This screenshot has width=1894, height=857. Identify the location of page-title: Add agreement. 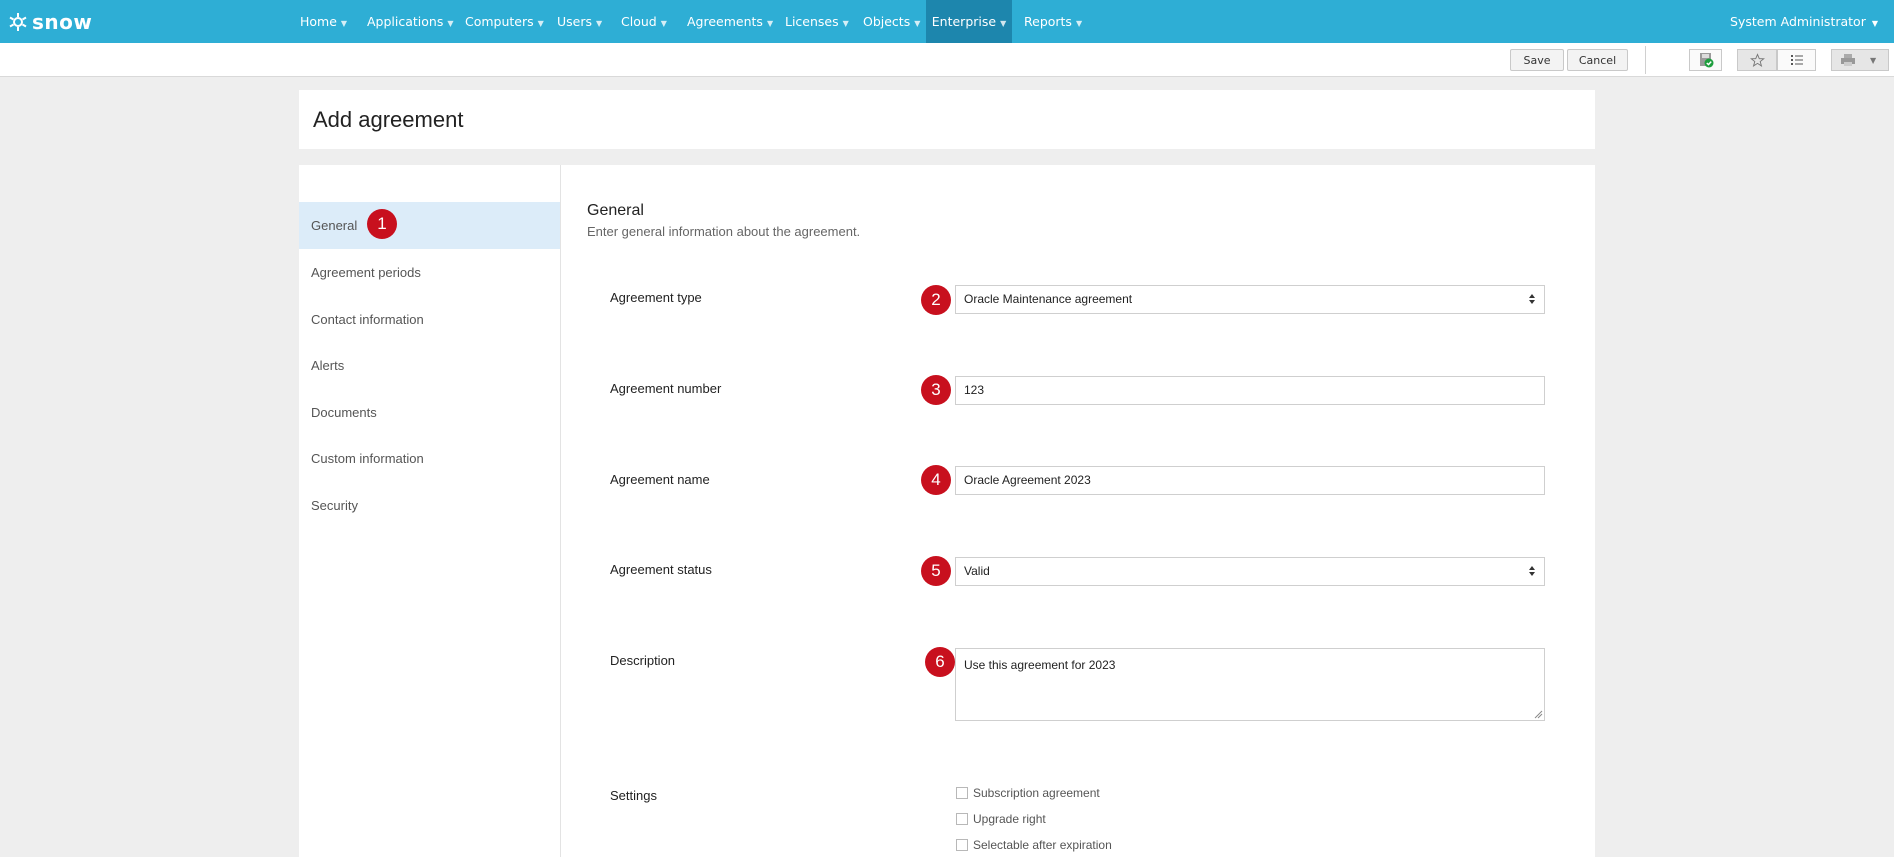
(388, 119).